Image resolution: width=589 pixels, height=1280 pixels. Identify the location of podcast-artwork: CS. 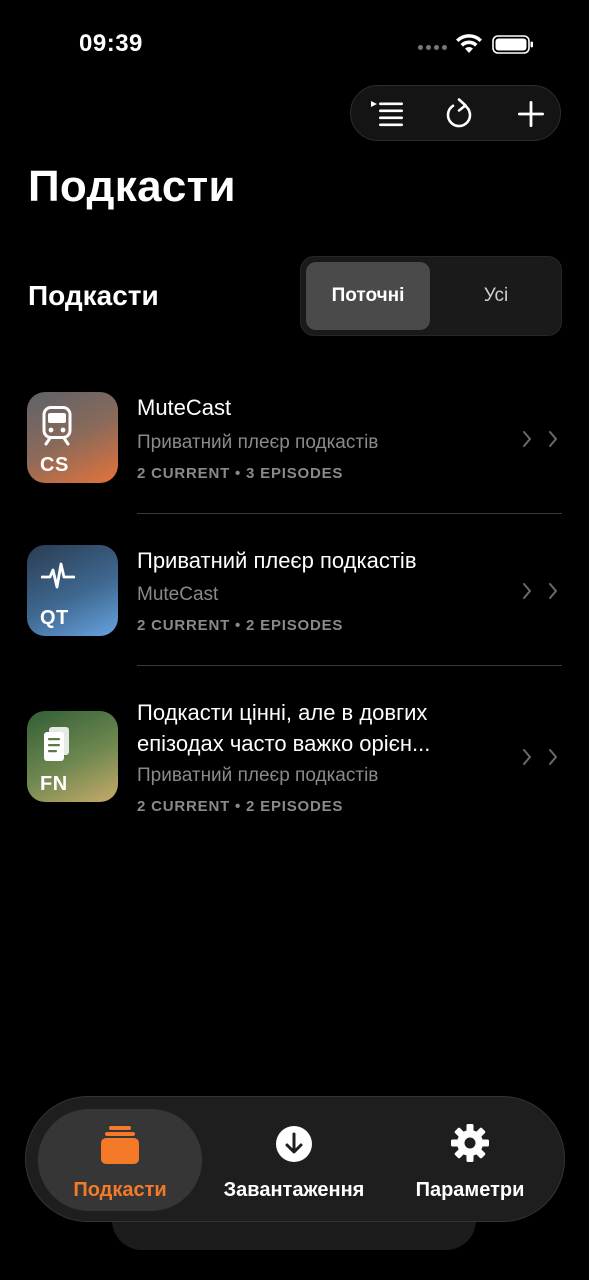
(72, 437).